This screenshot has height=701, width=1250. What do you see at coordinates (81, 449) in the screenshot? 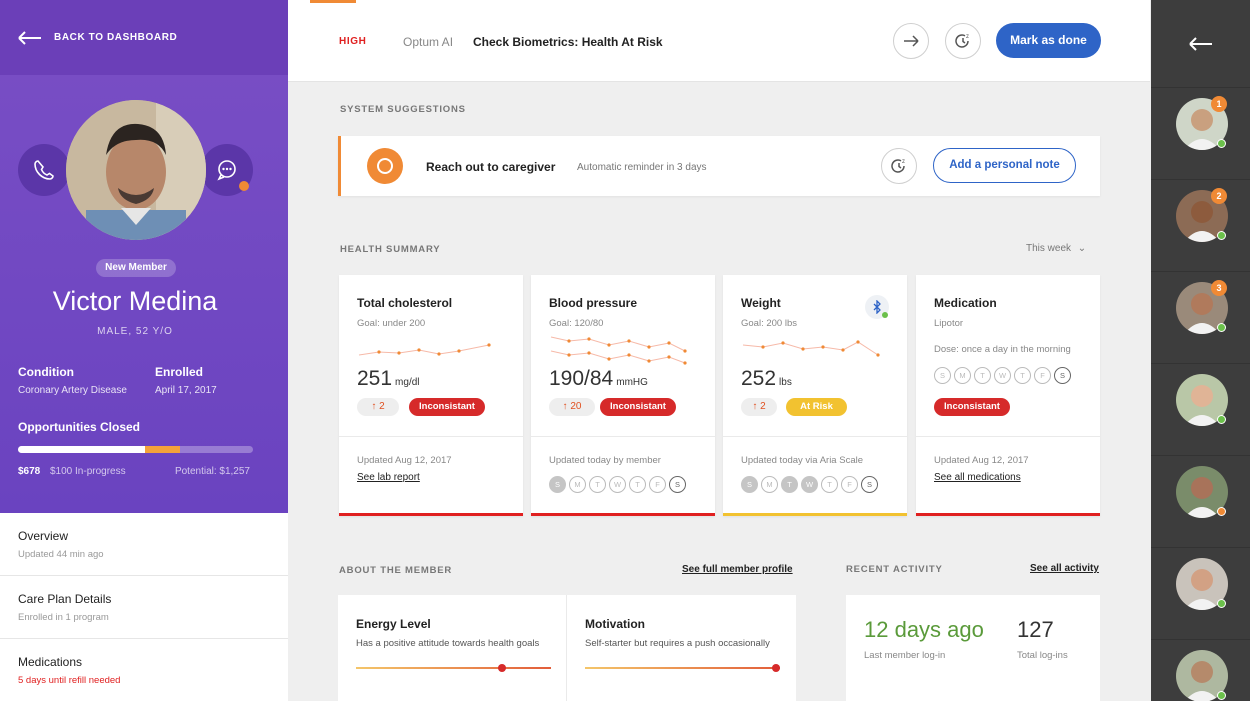
I see `closed-fill` at bounding box center [81, 449].